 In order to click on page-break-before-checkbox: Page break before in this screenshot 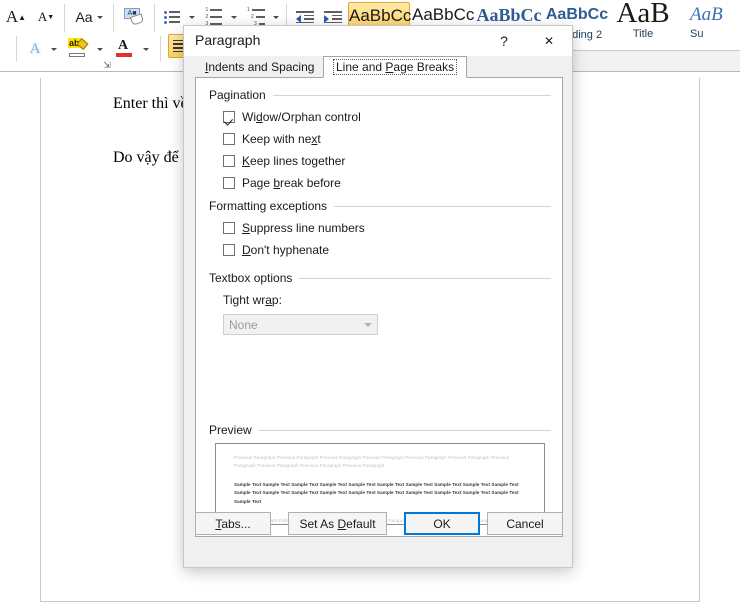, I will do `click(282, 183)`.